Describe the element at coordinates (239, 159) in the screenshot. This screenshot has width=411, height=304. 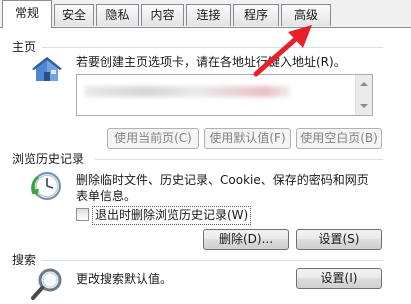
I see `history-divider` at that location.